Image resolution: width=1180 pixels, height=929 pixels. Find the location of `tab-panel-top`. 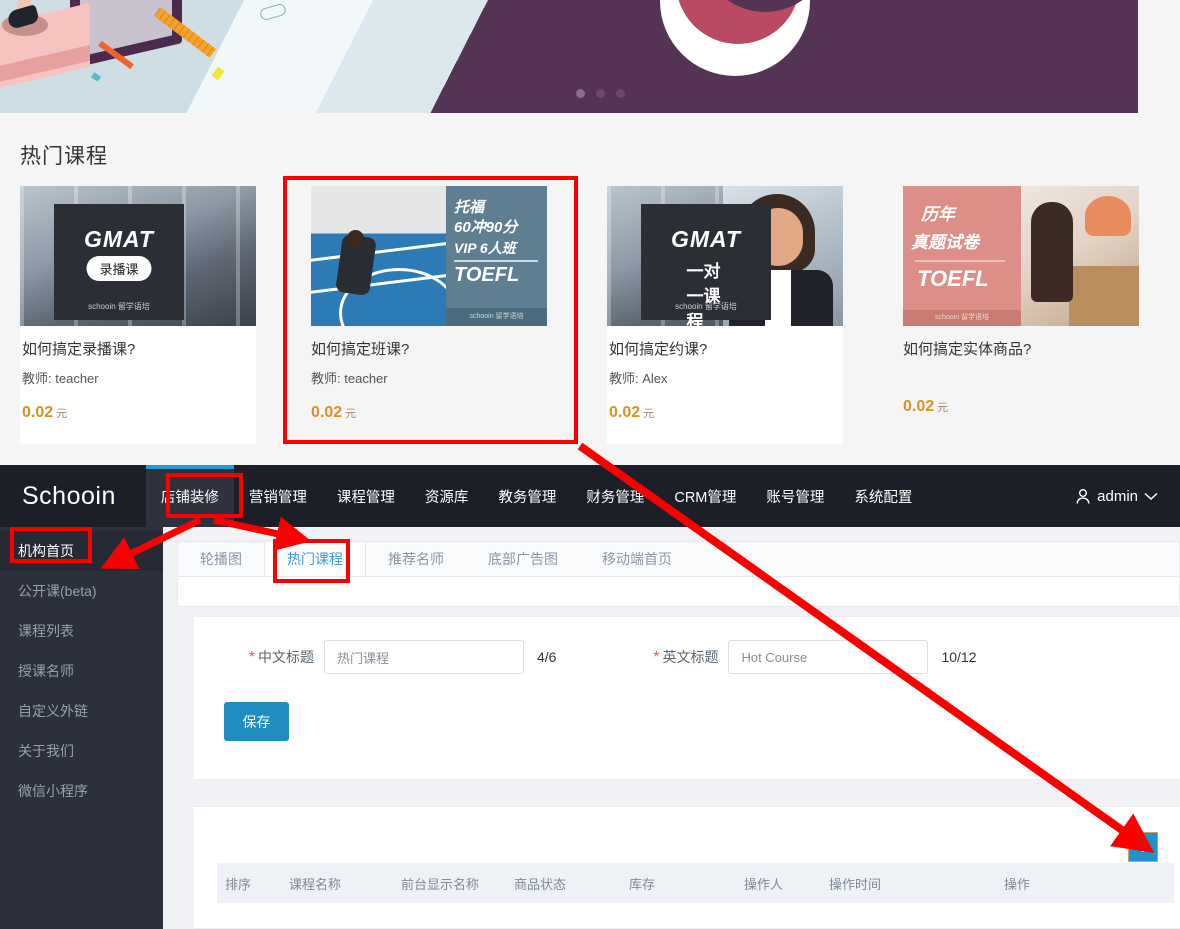

tab-panel-top is located at coordinates (678, 592).